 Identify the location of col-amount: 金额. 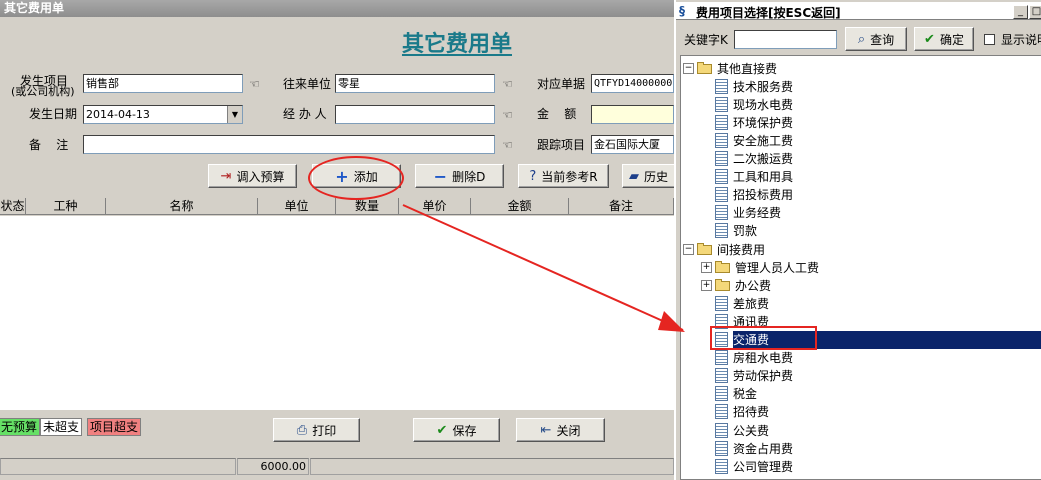
(520, 206).